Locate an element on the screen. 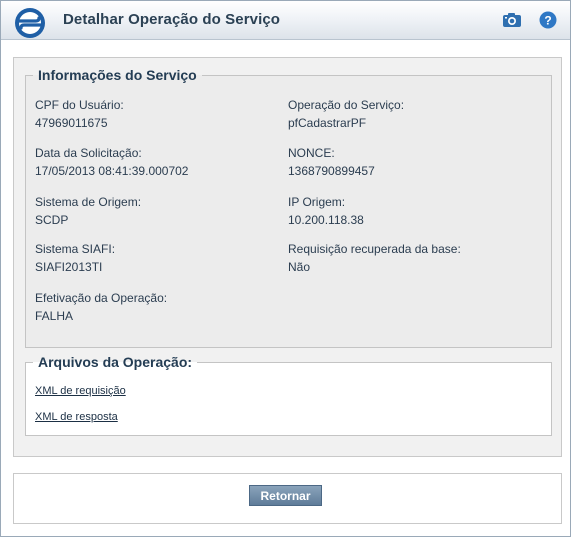 This screenshot has width=571, height=537. field-nonce: NONCE: 1368790899457 is located at coordinates (331, 162).